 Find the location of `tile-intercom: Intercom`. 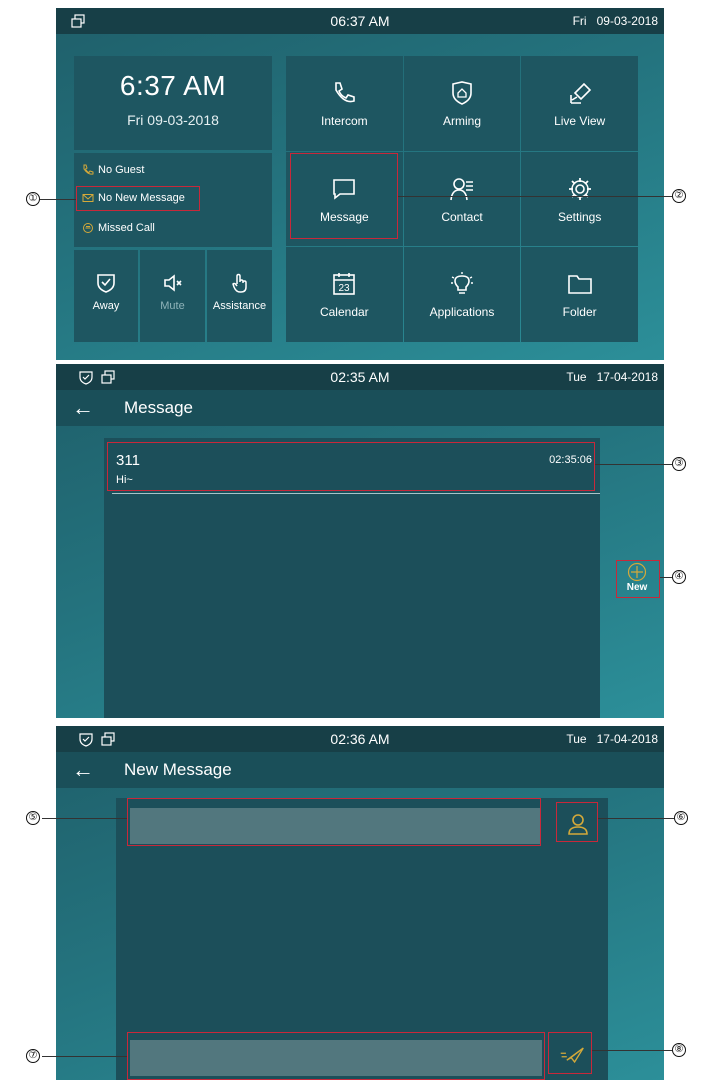

tile-intercom: Intercom is located at coordinates (344, 103).